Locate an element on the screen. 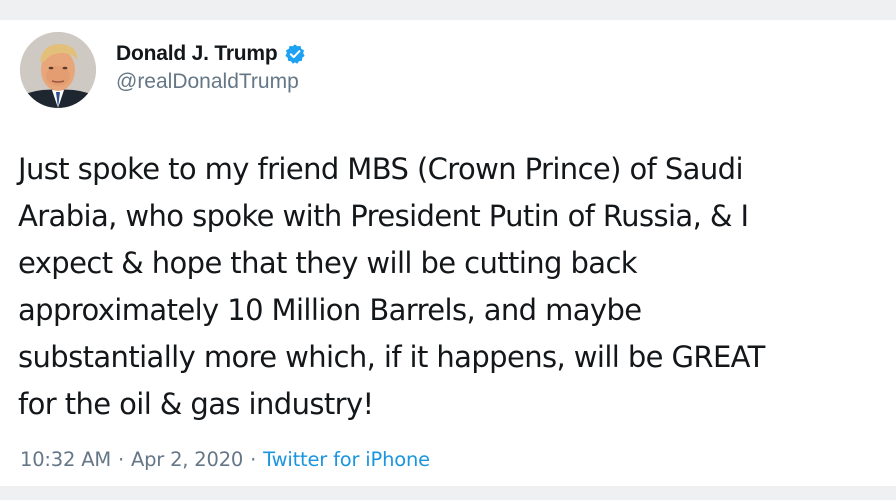  user-handle: @realDonaldTrump is located at coordinates (211, 82).